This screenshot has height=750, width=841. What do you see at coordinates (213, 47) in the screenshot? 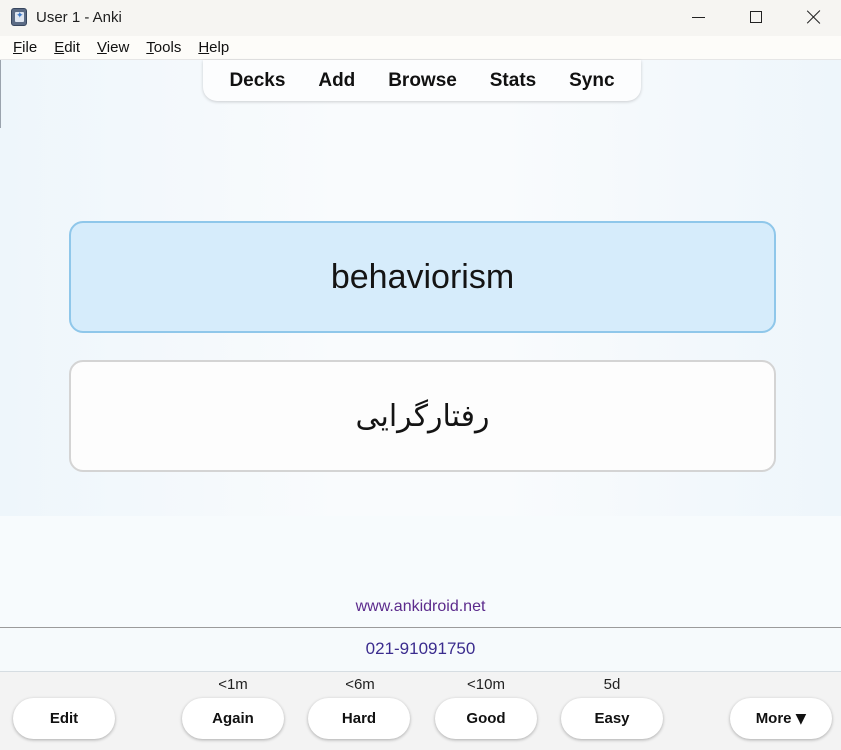
I see `menu-help: Help` at bounding box center [213, 47].